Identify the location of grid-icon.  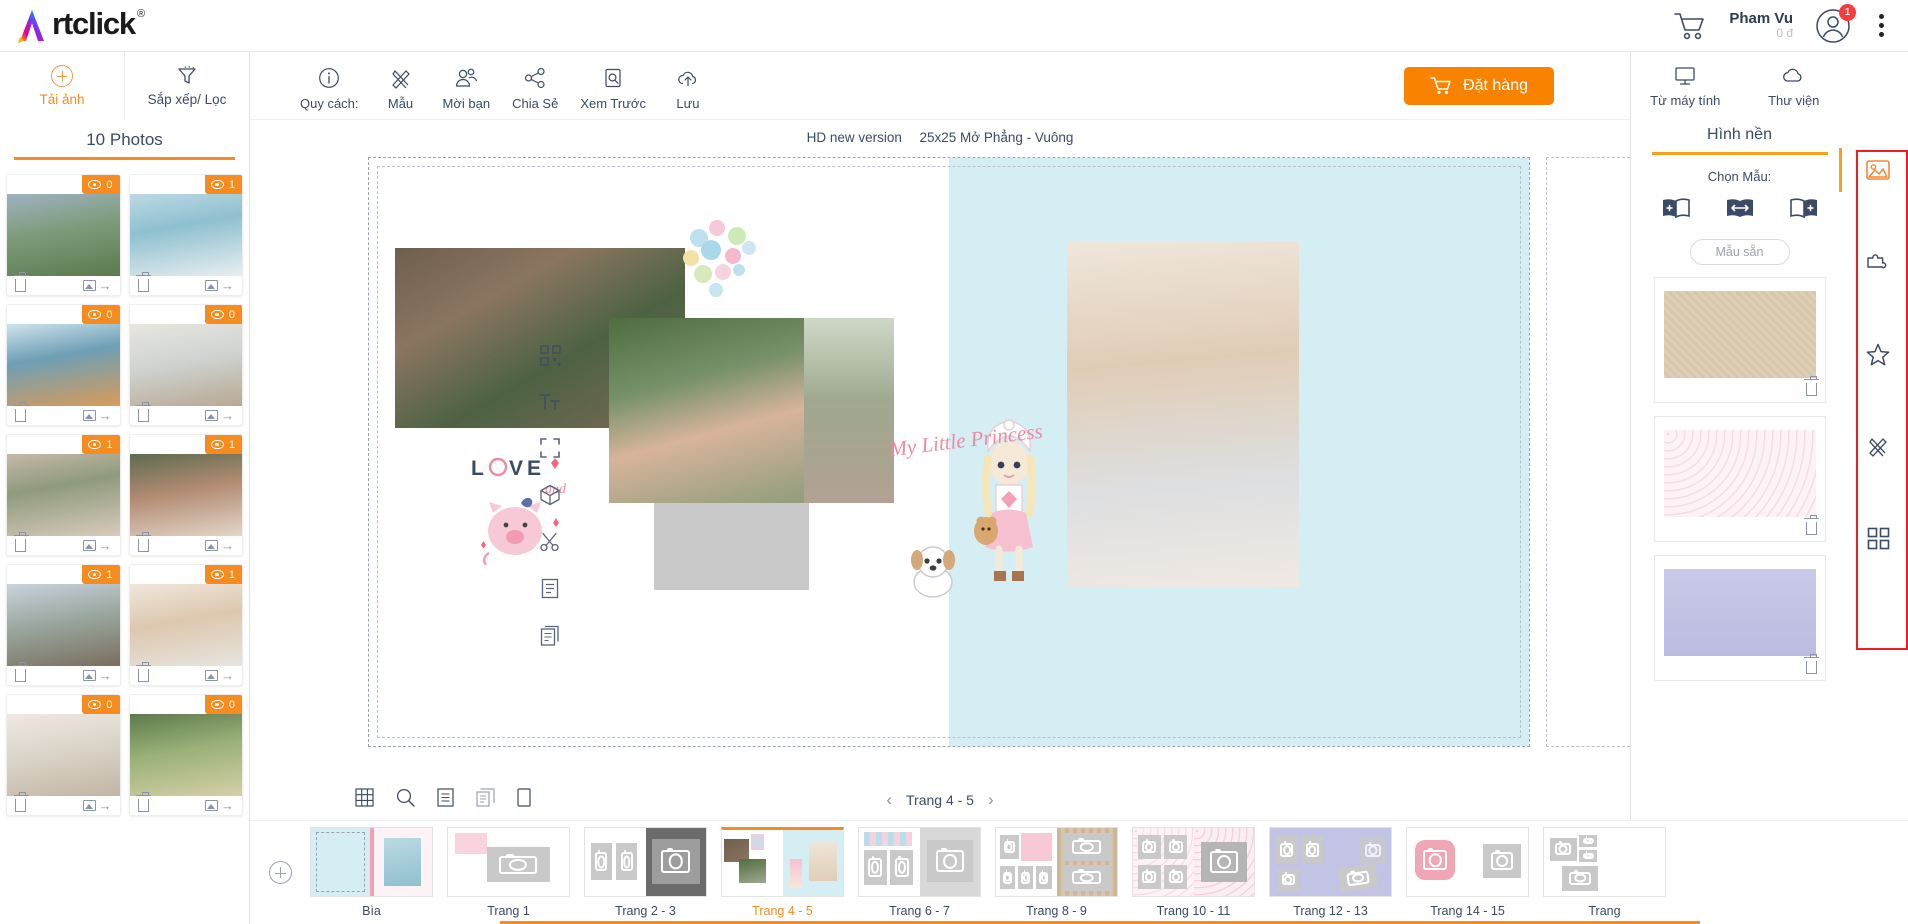
(364, 800).